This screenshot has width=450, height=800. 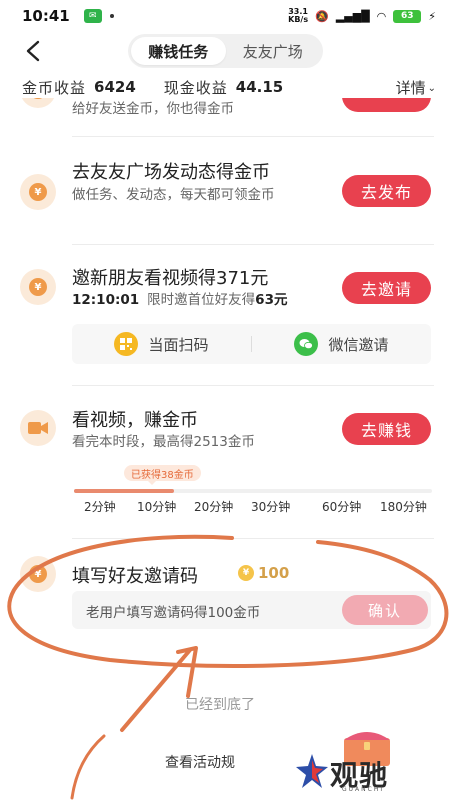 I want to click on wechat-icon, so click(x=306, y=344).